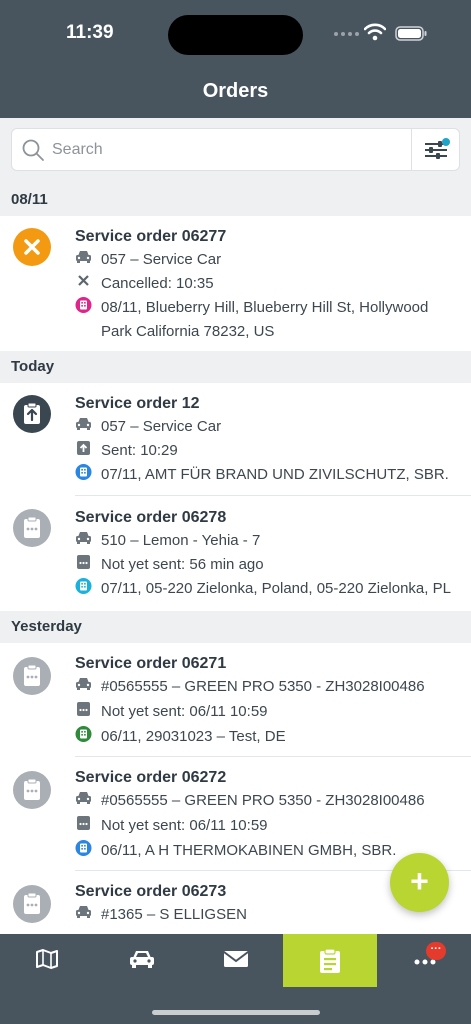 Image resolution: width=471 pixels, height=1024 pixels. I want to click on order-title: Service order 06271, so click(151, 663).